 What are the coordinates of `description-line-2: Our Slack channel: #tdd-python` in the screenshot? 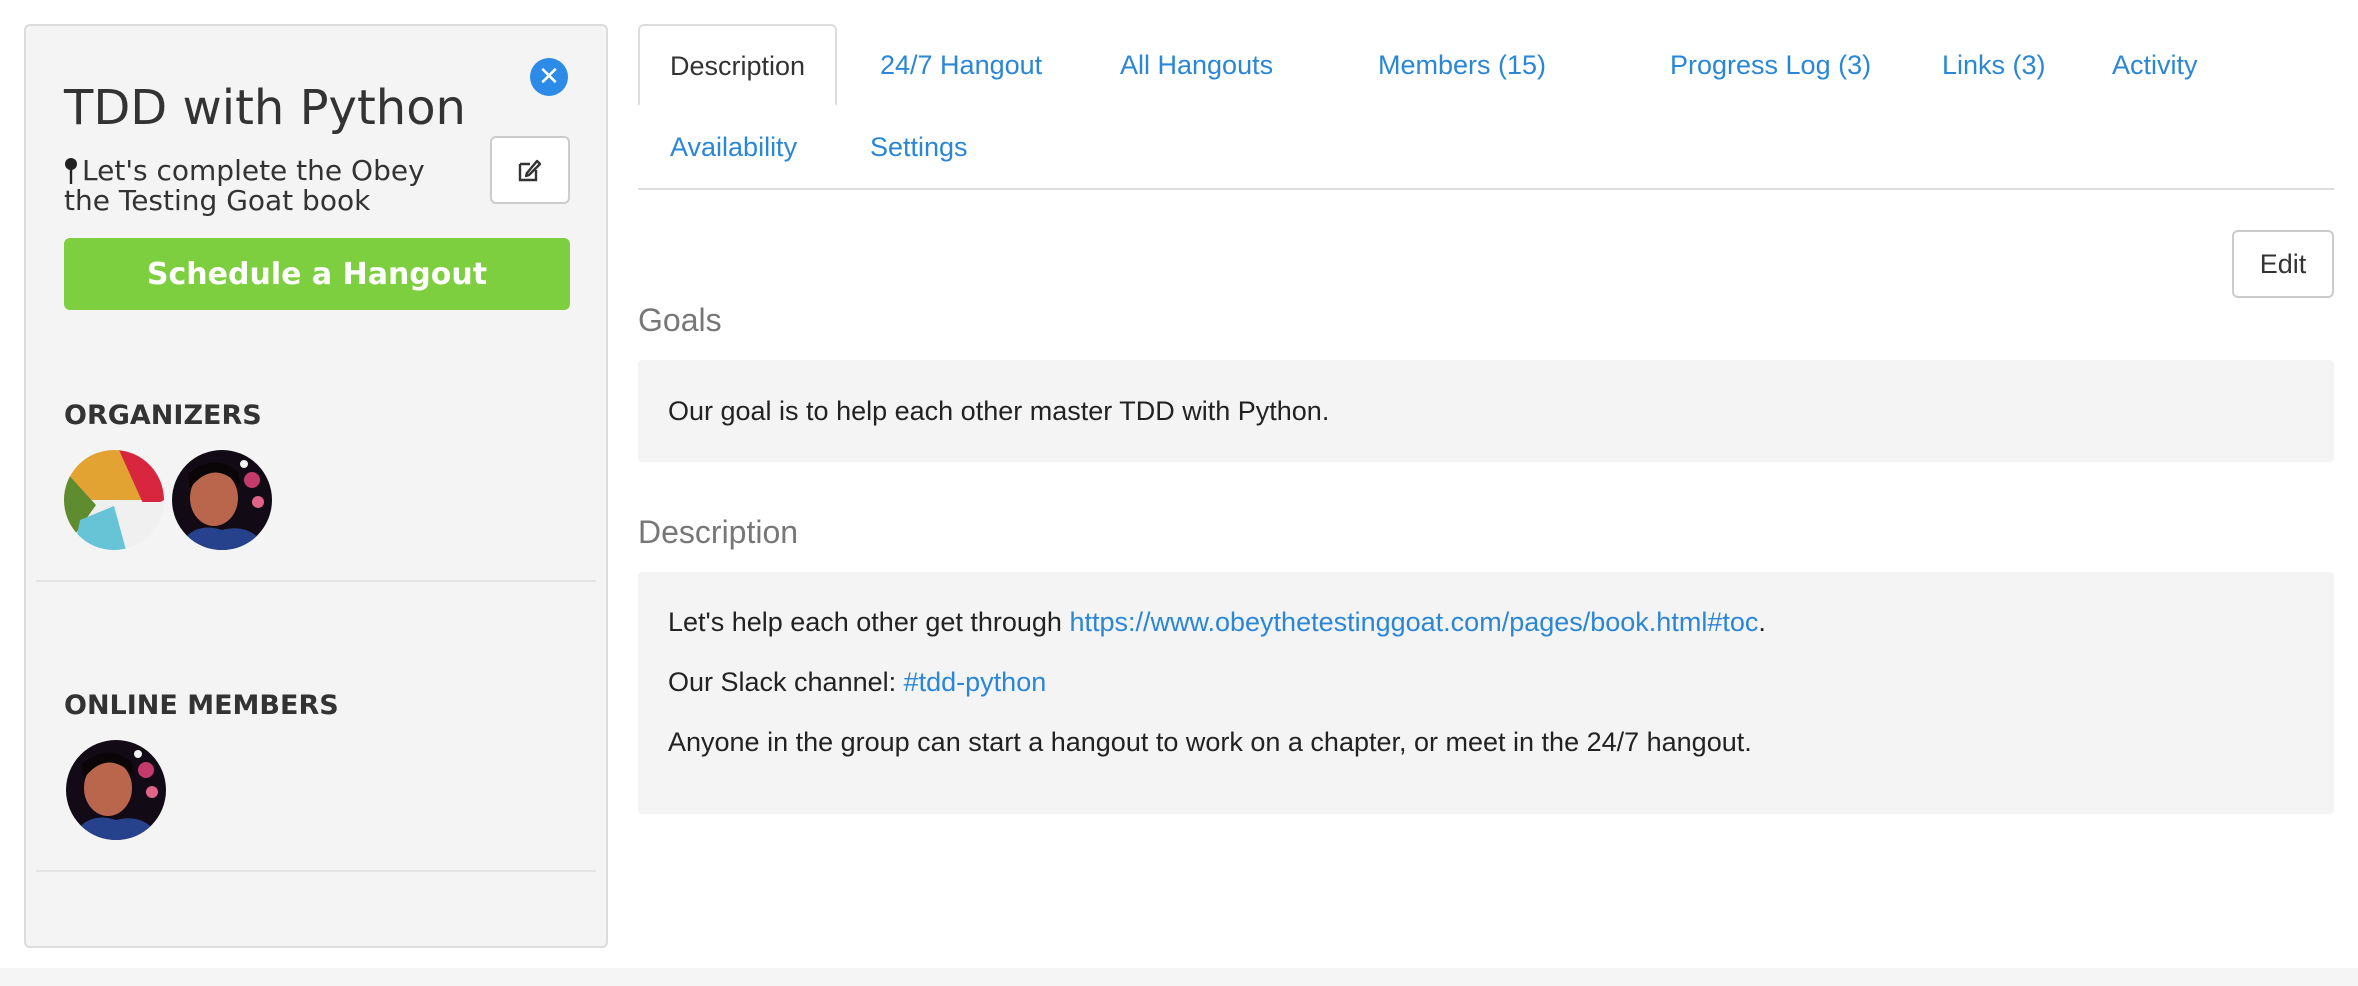 It's located at (1486, 682).